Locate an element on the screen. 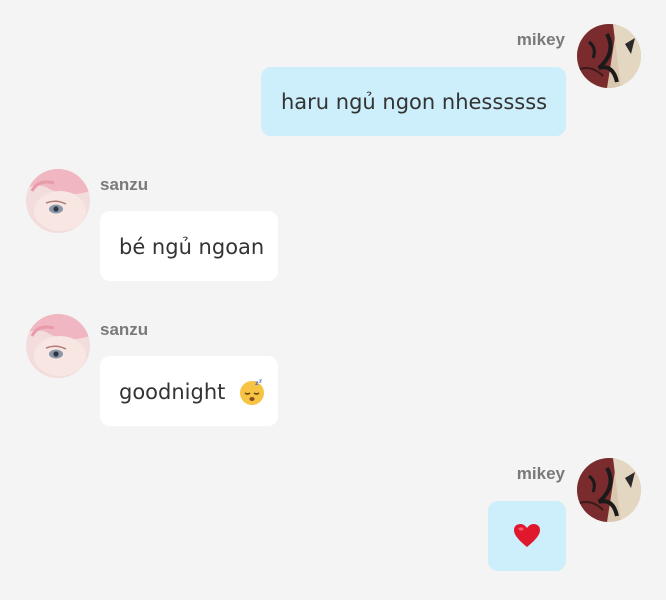 This screenshot has height=600, width=666. message-bubble is located at coordinates (527, 536).